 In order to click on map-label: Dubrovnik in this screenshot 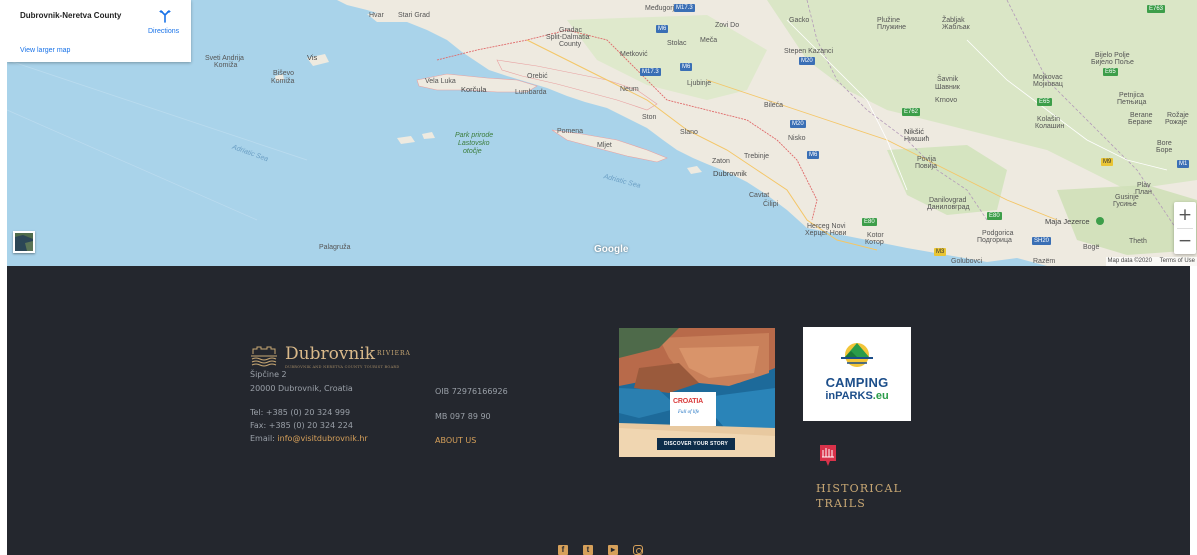, I will do `click(730, 173)`.